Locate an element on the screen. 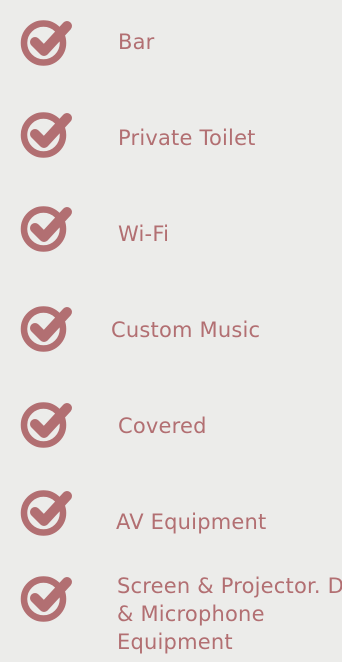  amenity-item-covered: Covered is located at coordinates (171, 424).